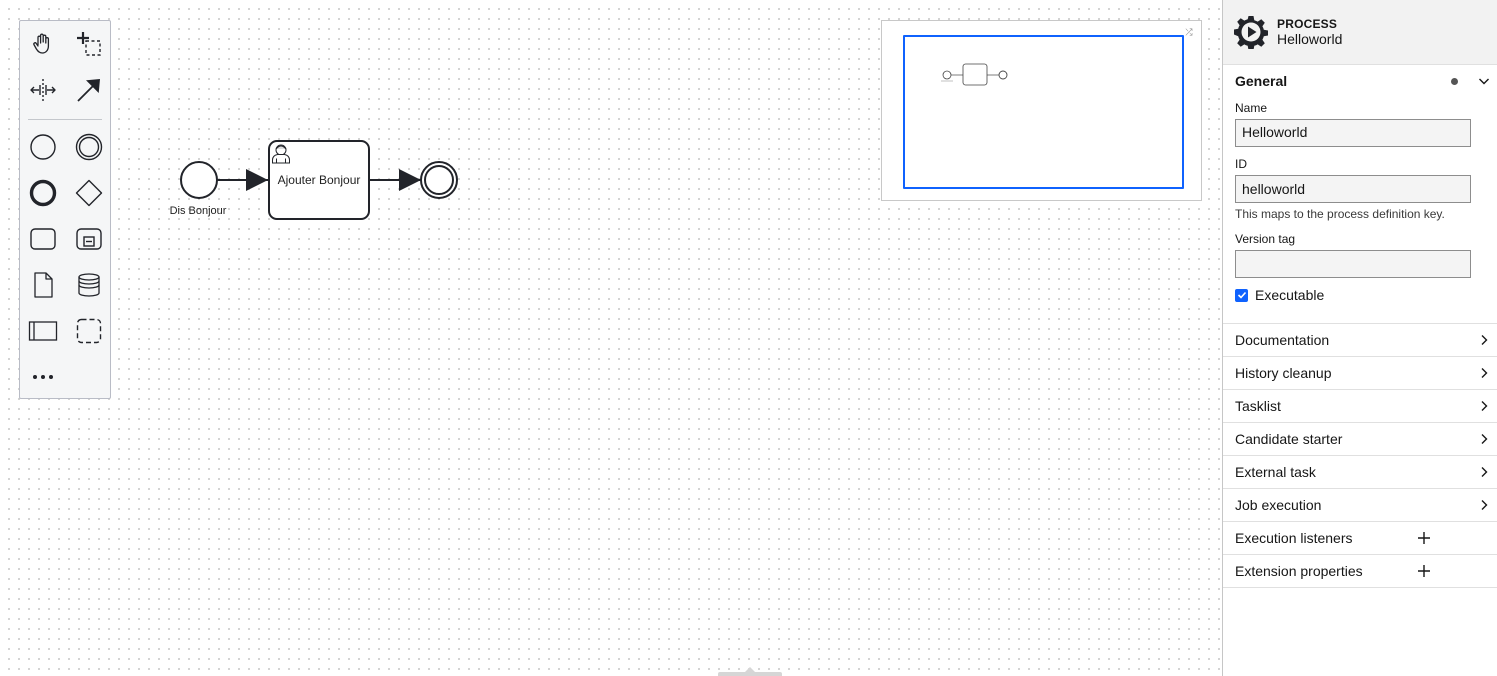 This screenshot has width=1497, height=676. What do you see at coordinates (1258, 406) in the screenshot?
I see `group-title: Tasklist` at bounding box center [1258, 406].